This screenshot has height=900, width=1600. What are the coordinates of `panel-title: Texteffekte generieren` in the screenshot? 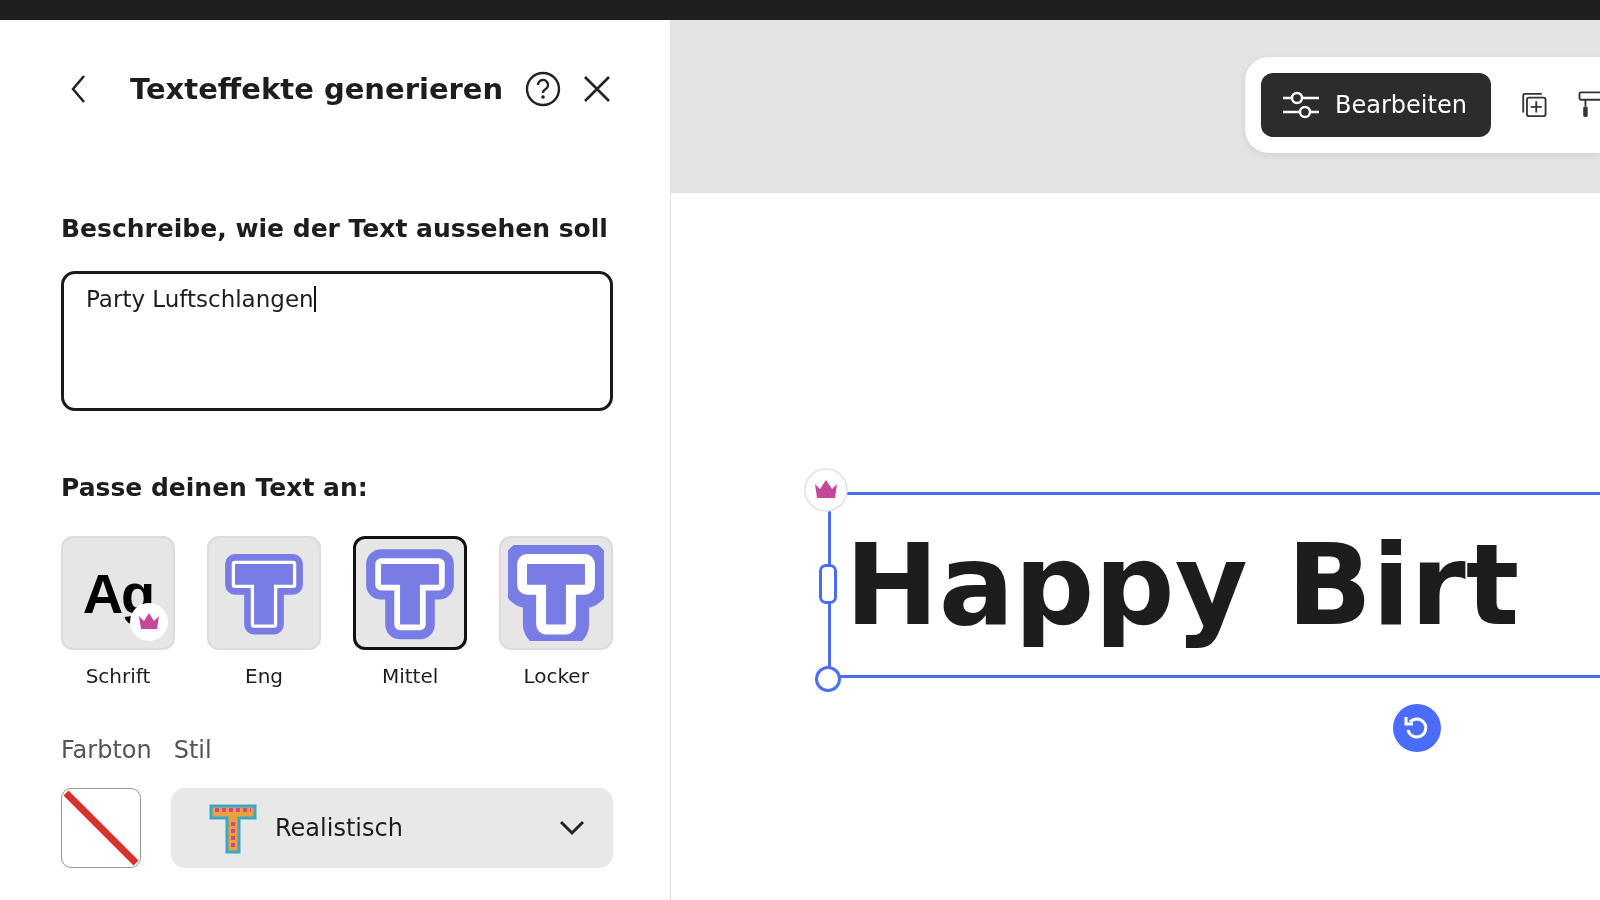 It's located at (317, 89).